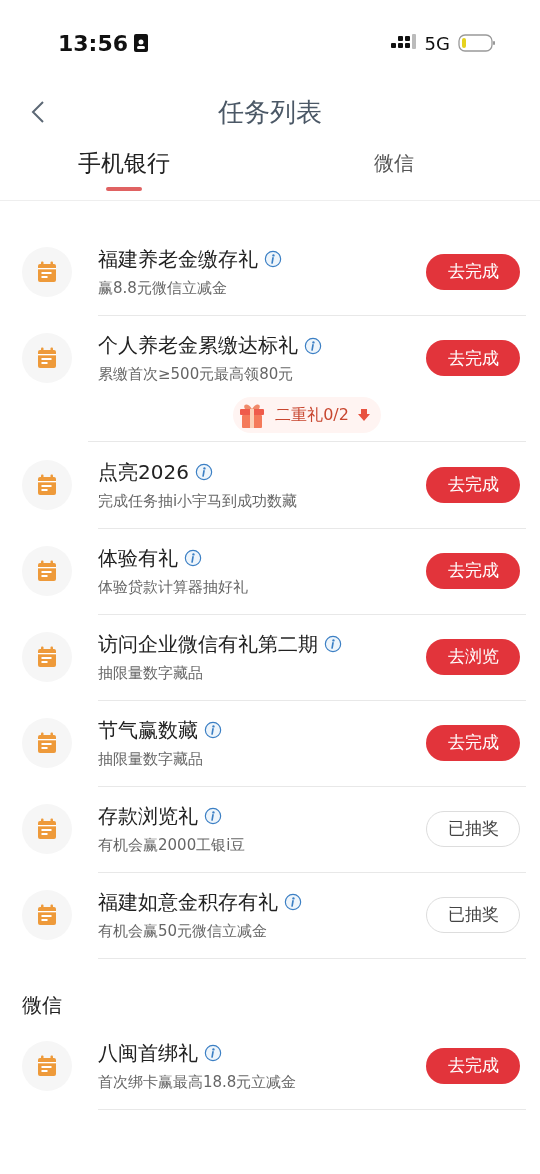  I want to click on task-description: 赢8.8元微信立减金, so click(163, 288).